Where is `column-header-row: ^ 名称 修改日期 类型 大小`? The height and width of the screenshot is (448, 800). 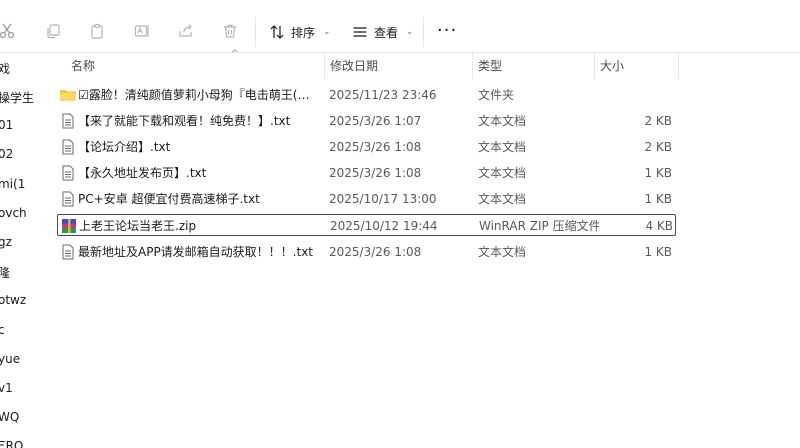
column-header-row: ^ 名称 修改日期 类型 大小 is located at coordinates (420, 64).